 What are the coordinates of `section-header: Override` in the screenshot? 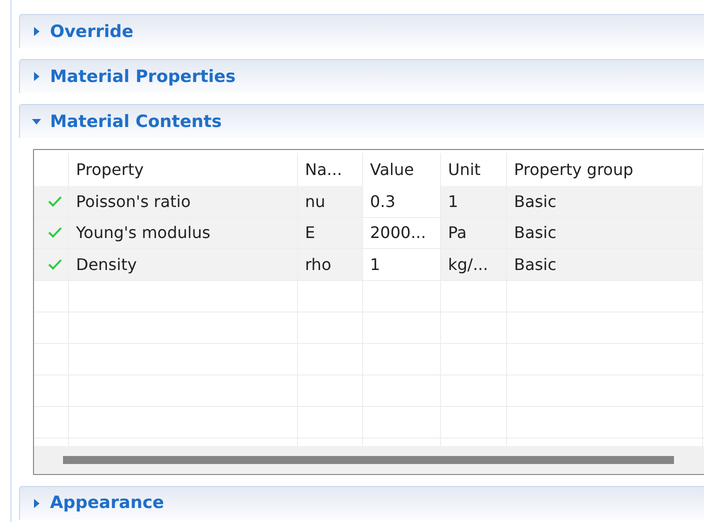 It's located at (361, 31).